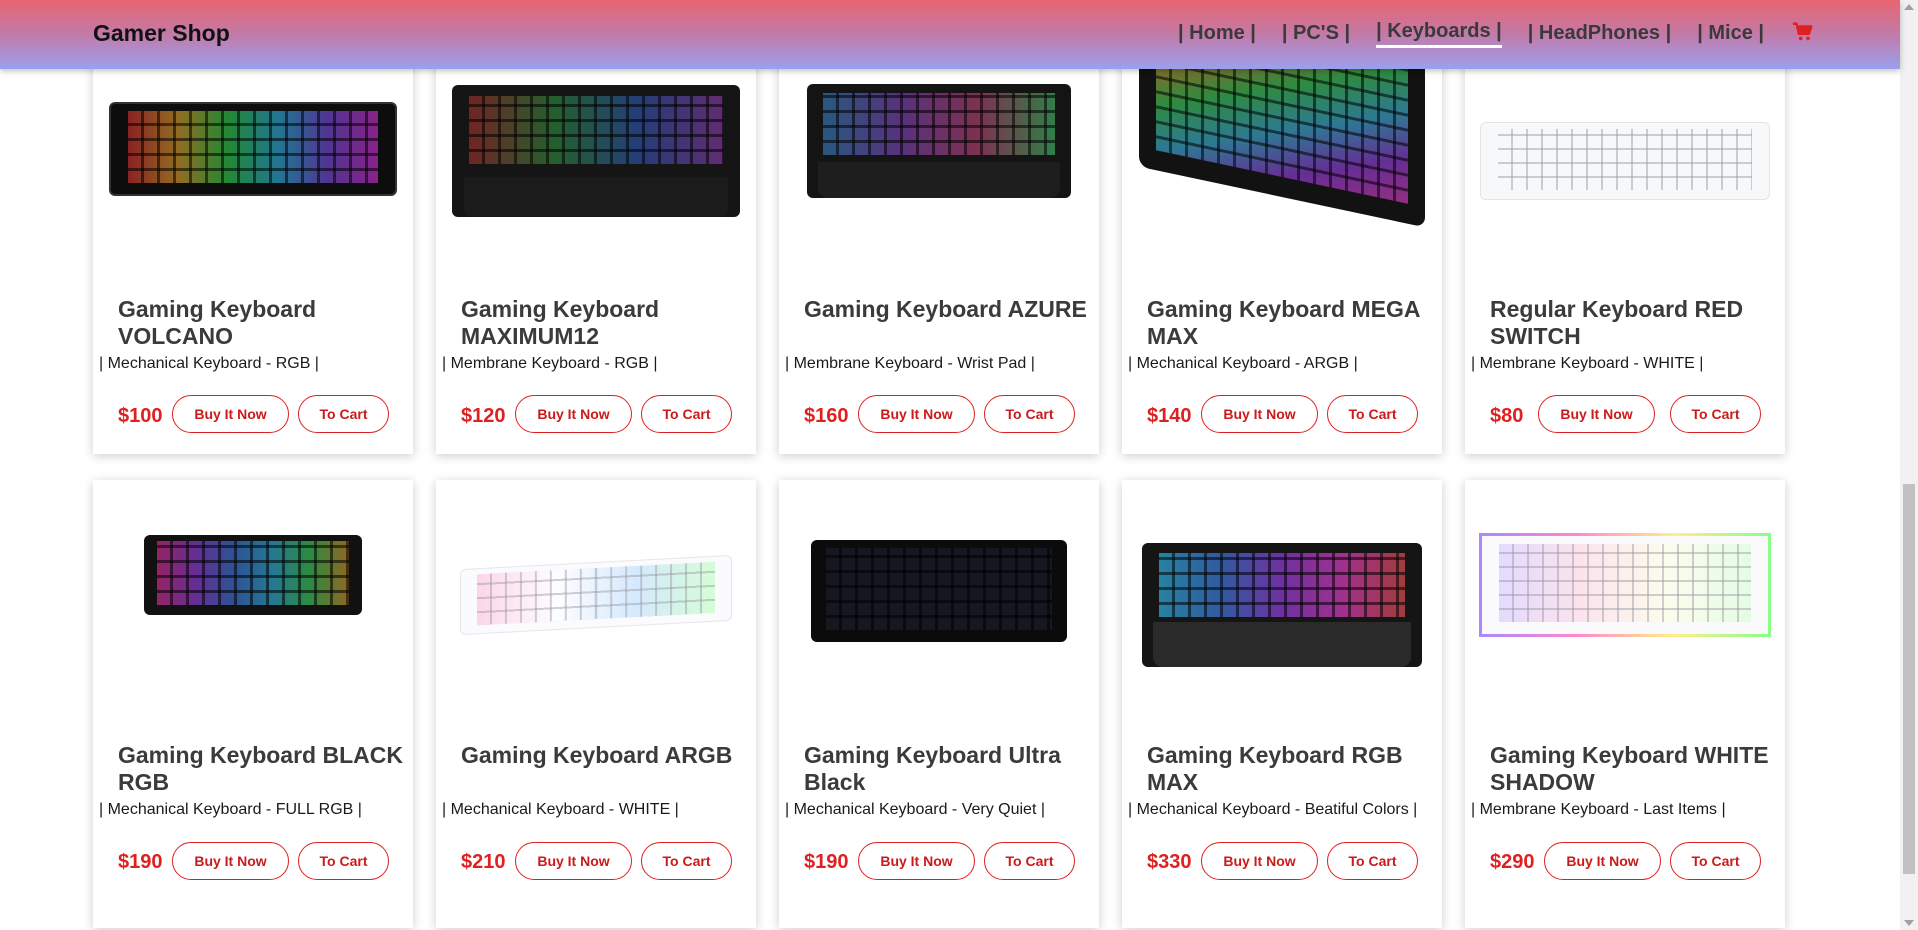 This screenshot has width=1918, height=930. What do you see at coordinates (1512, 862) in the screenshot?
I see `product-price: $290` at bounding box center [1512, 862].